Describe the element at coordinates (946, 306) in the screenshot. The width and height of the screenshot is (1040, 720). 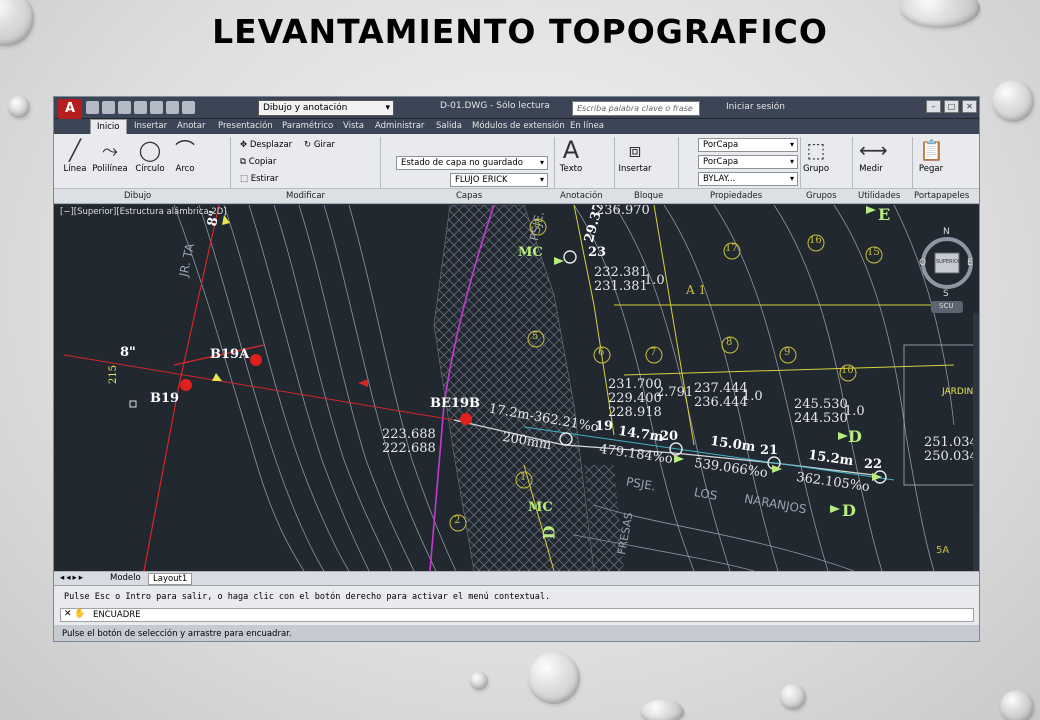
I see `ucs-menu: SCU` at that location.